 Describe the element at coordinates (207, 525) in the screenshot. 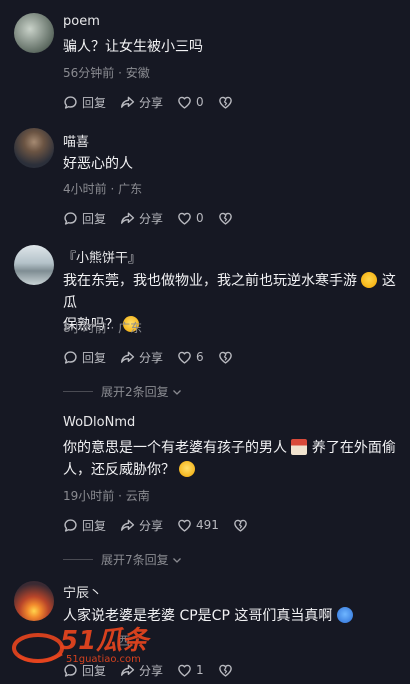

I see `like-count: 491` at that location.